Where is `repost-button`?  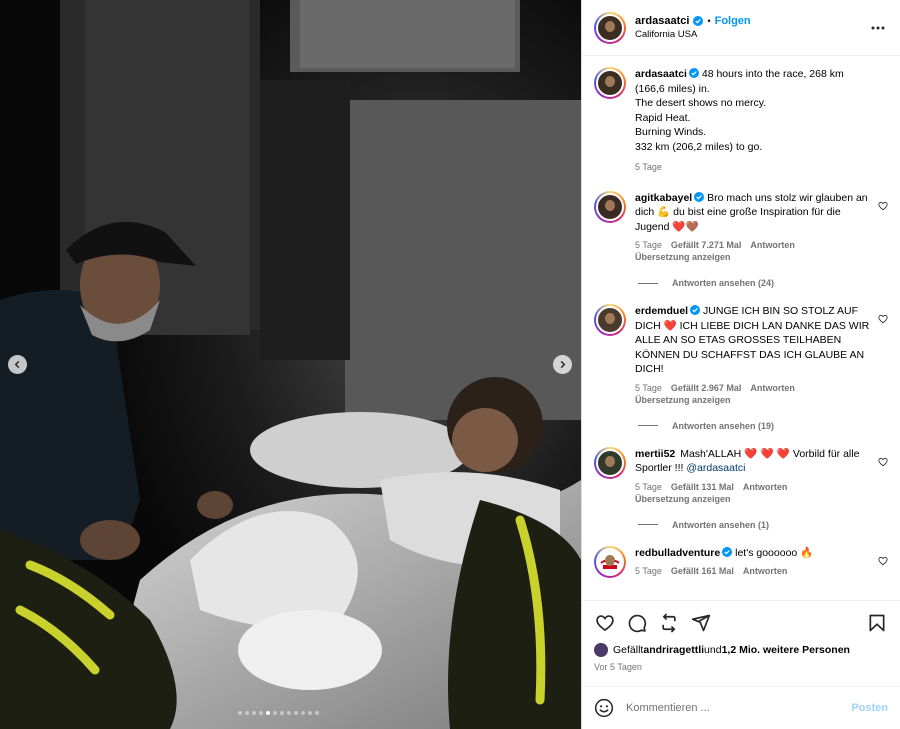
repost-button is located at coordinates (669, 623).